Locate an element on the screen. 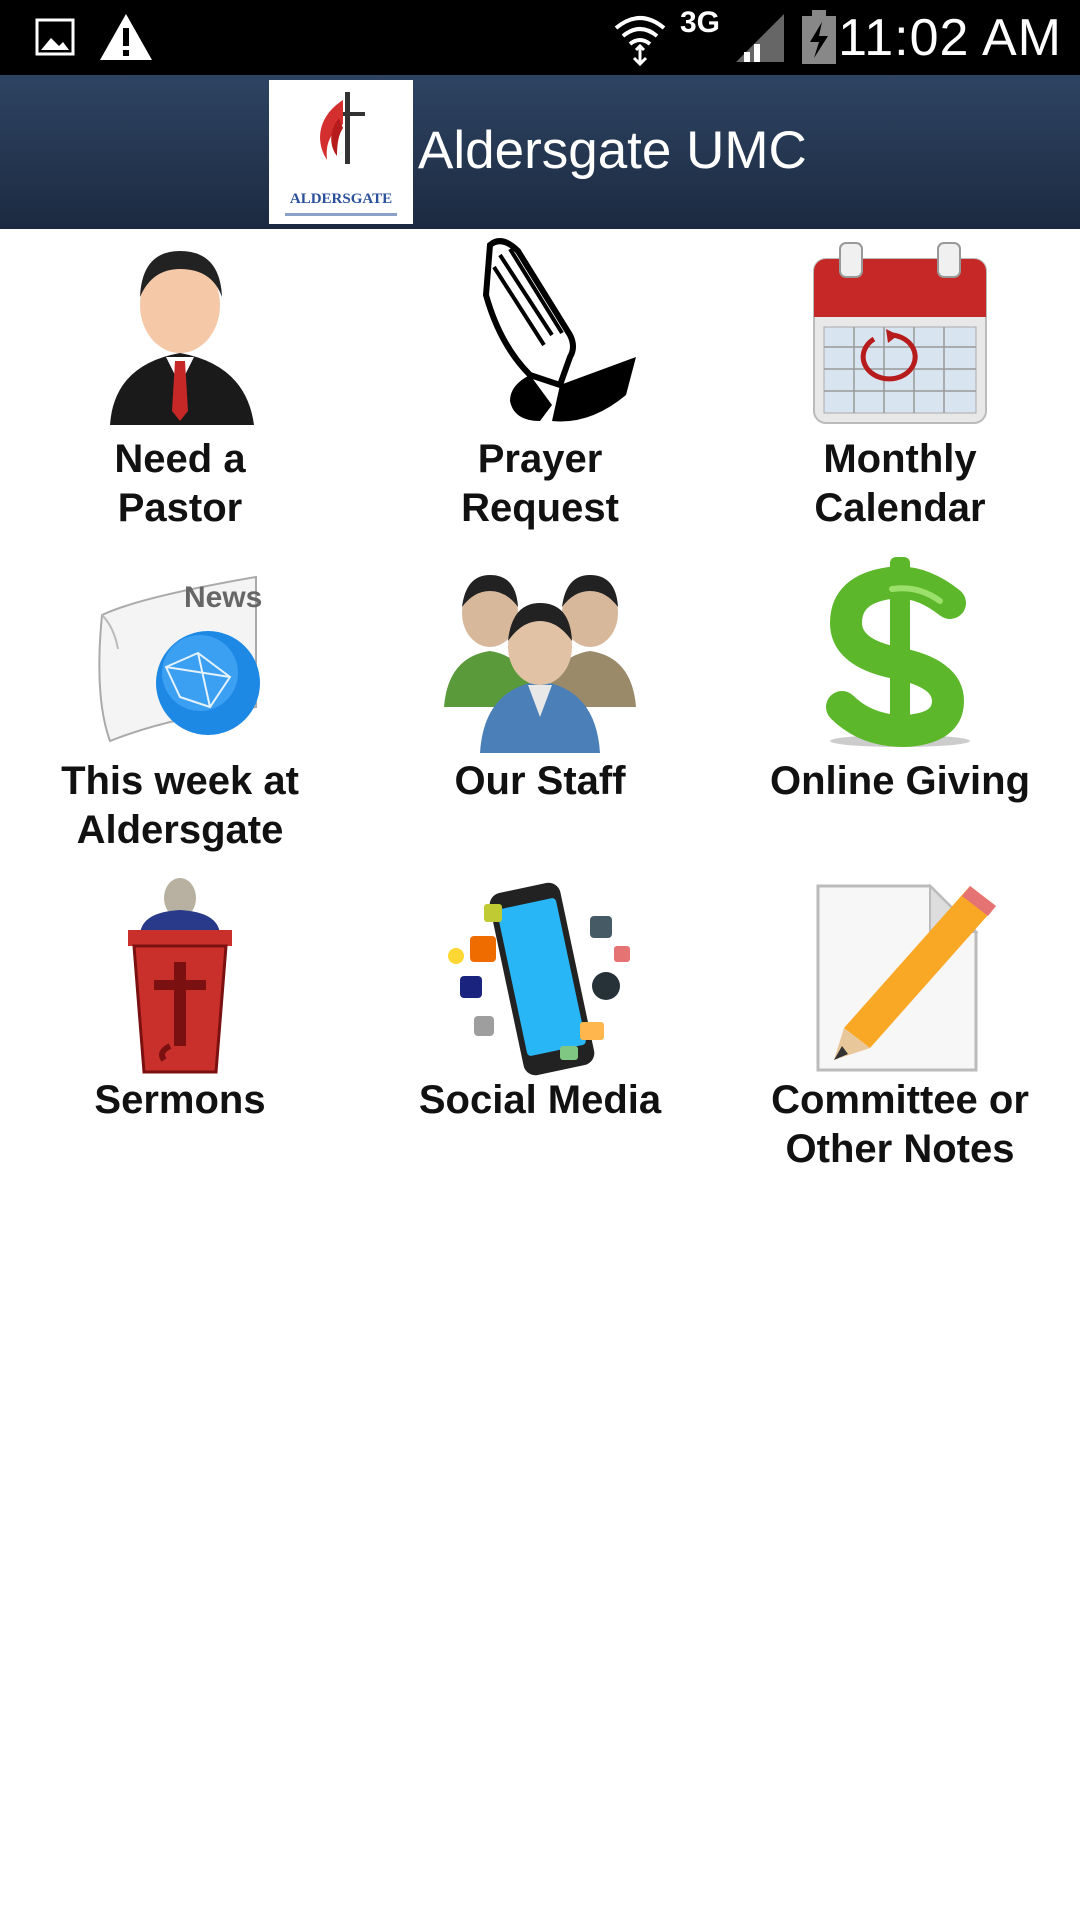 The image size is (1080, 1920). need-a-pastor-tile: Need a Pastor is located at coordinates (180, 385).